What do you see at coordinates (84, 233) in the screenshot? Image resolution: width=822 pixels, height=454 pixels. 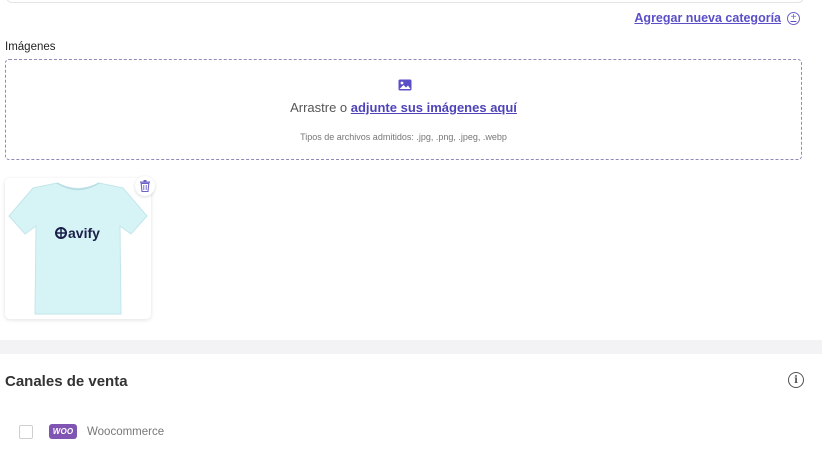 I see `brand-text: avify` at bounding box center [84, 233].